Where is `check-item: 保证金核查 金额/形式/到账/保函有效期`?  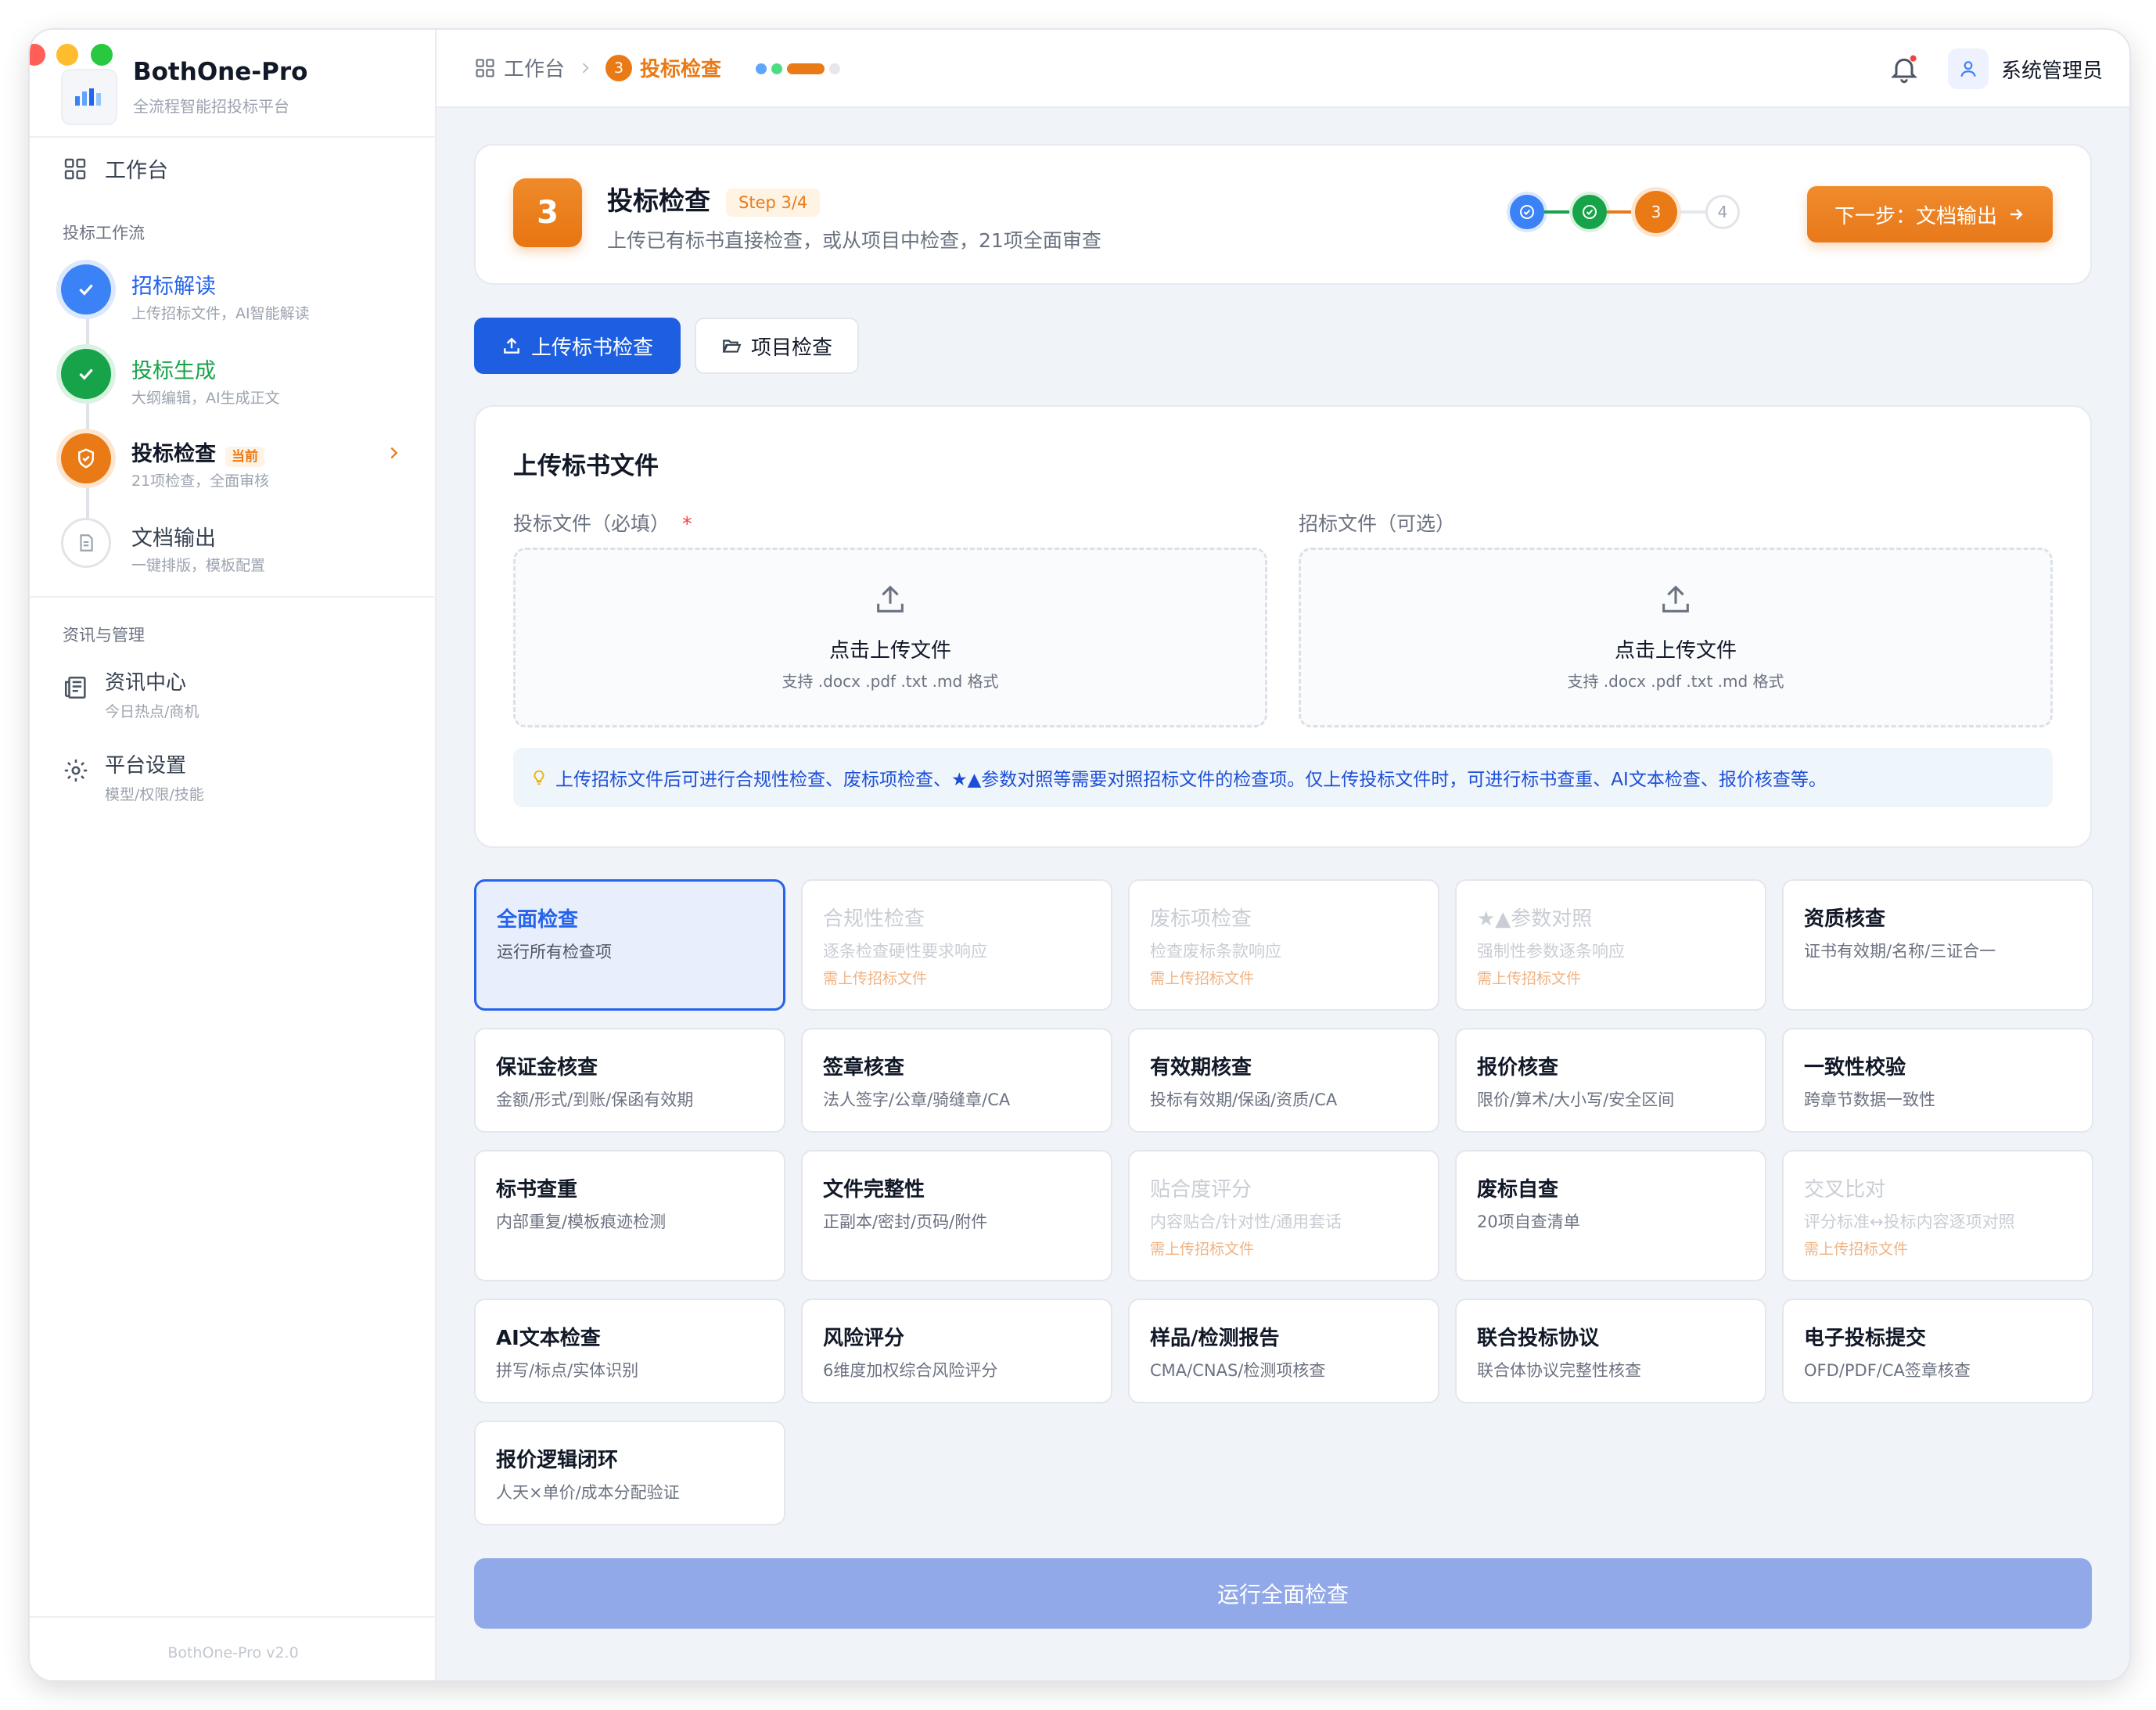
check-item: 保证金核查 金额/形式/到账/保函有效期 is located at coordinates (629, 1080).